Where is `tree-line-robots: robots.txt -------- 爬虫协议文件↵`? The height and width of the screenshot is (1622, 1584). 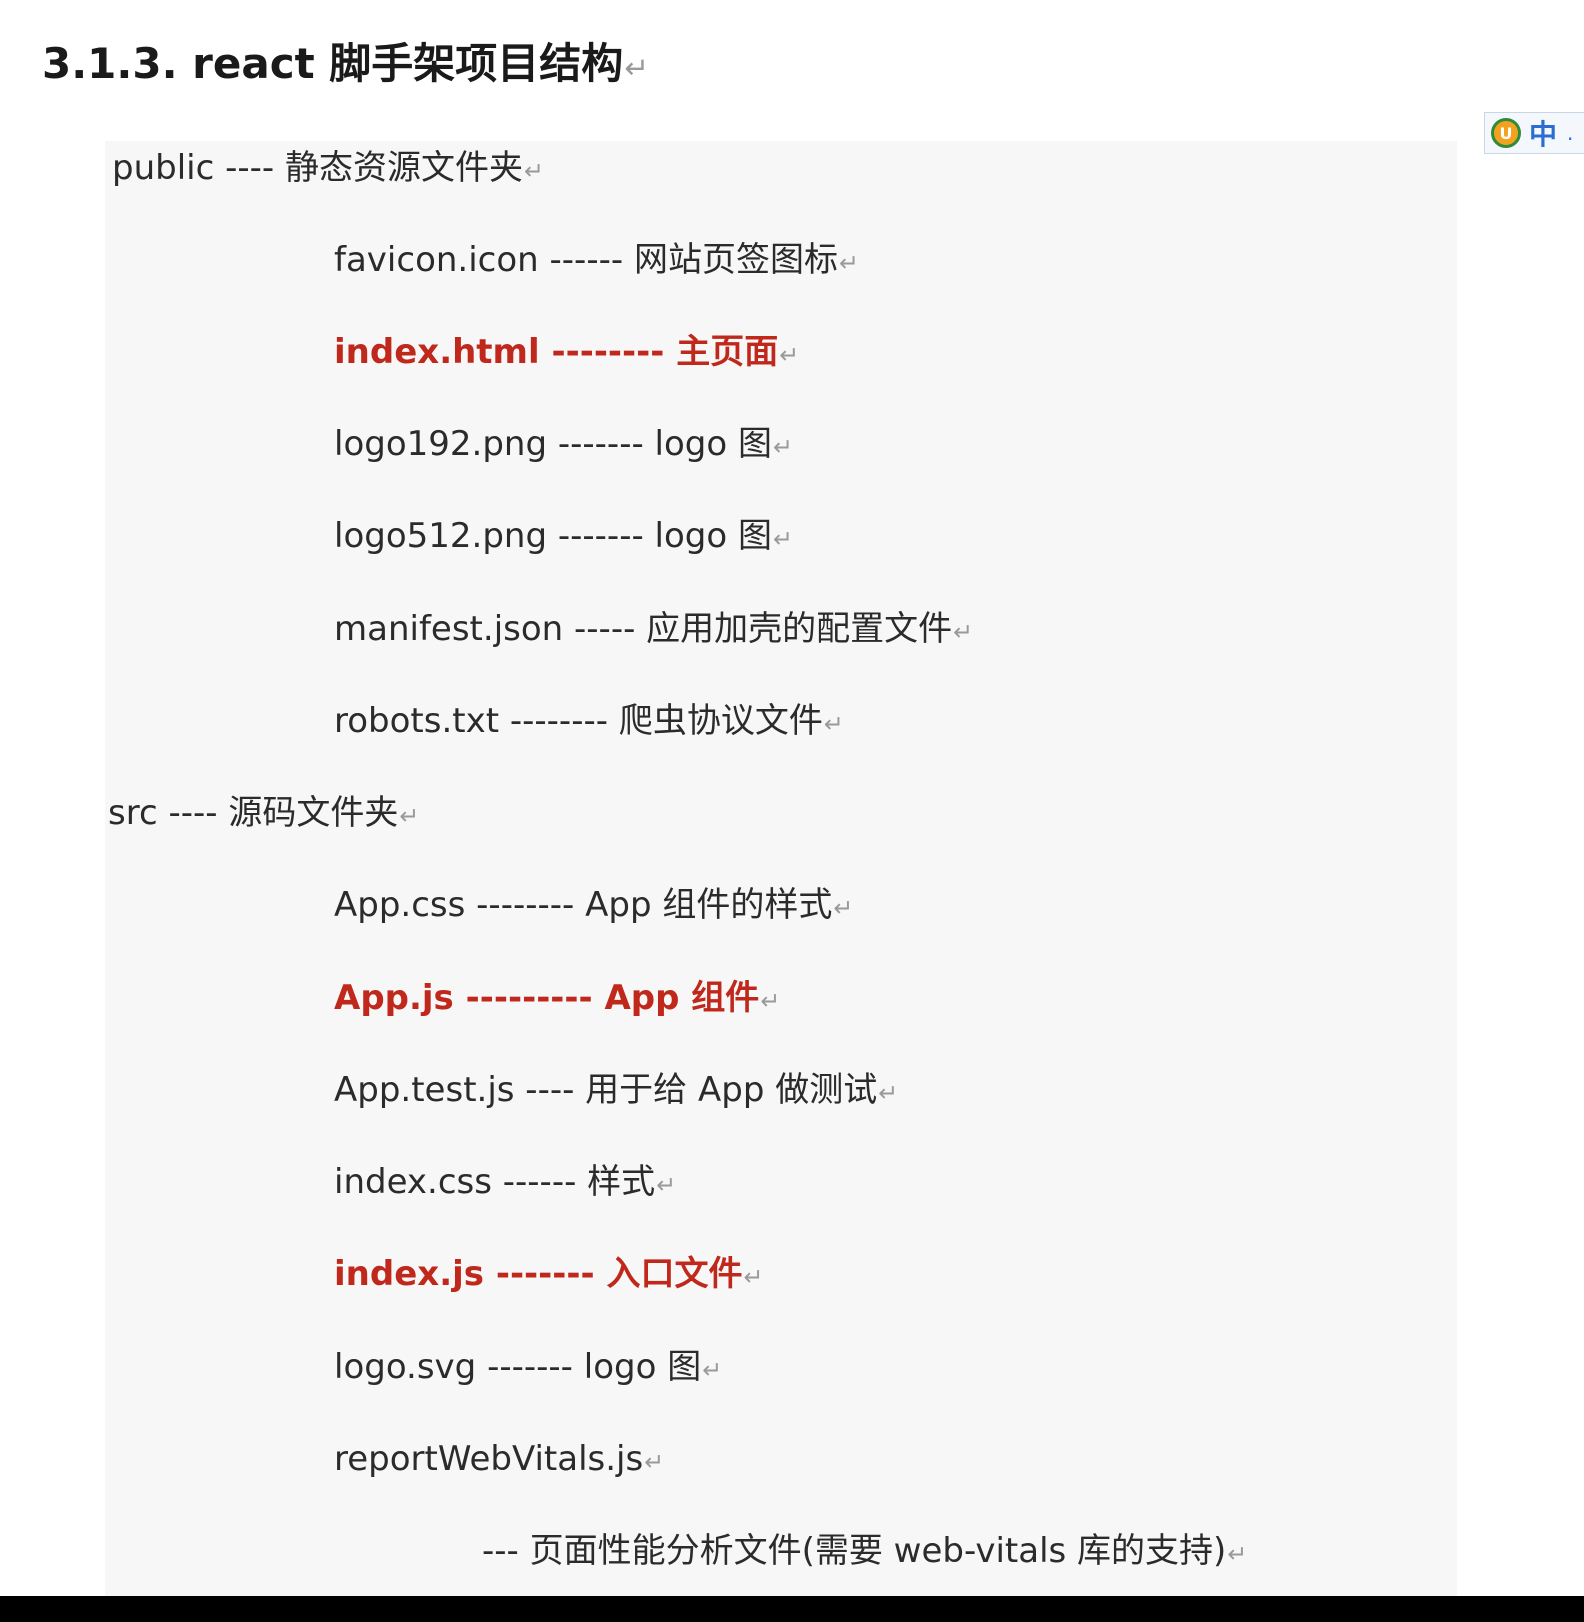
tree-line-robots: robots.txt -------- 爬虫协议文件↵ is located at coordinates (589, 722).